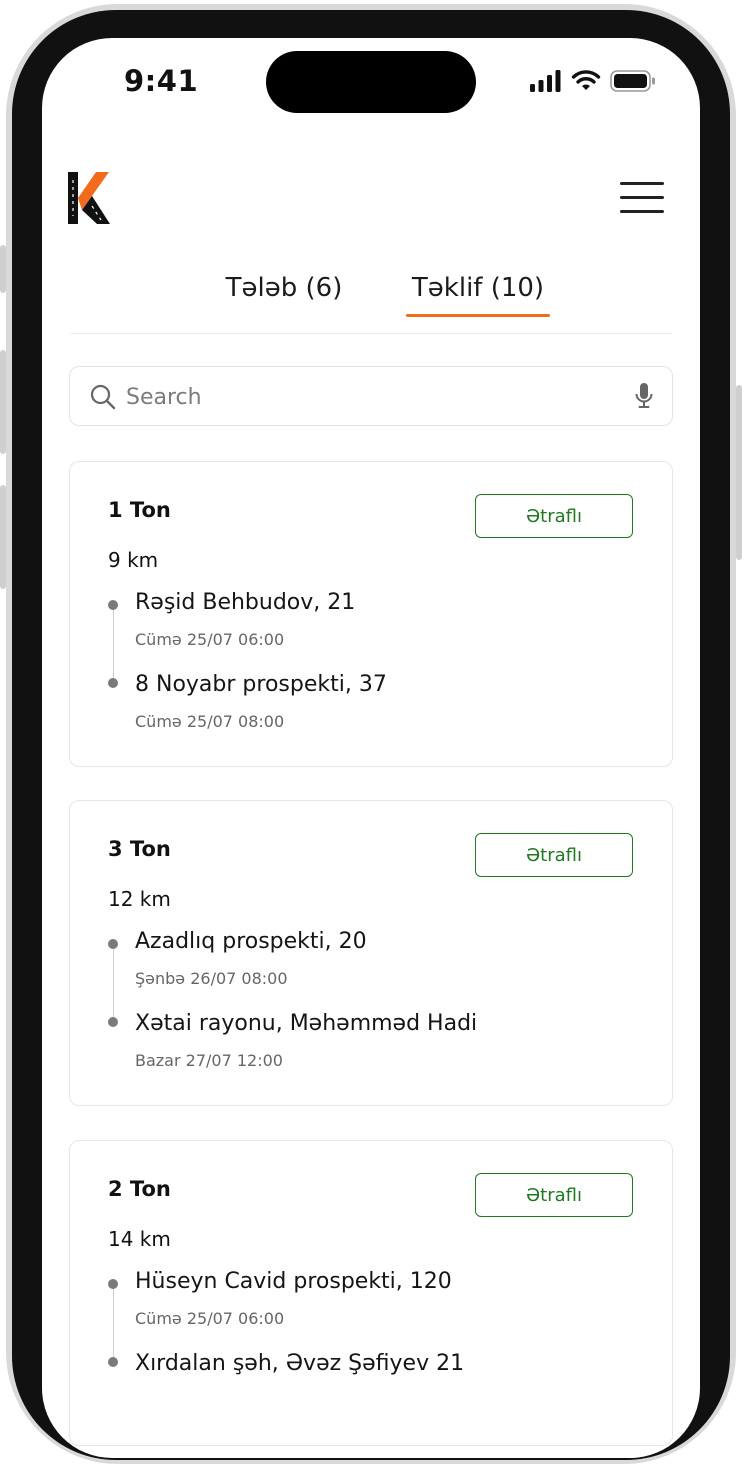 This screenshot has width=742, height=1464. What do you see at coordinates (211, 978) in the screenshot?
I see `origin-time: Şənbə 26/07 08:00` at bounding box center [211, 978].